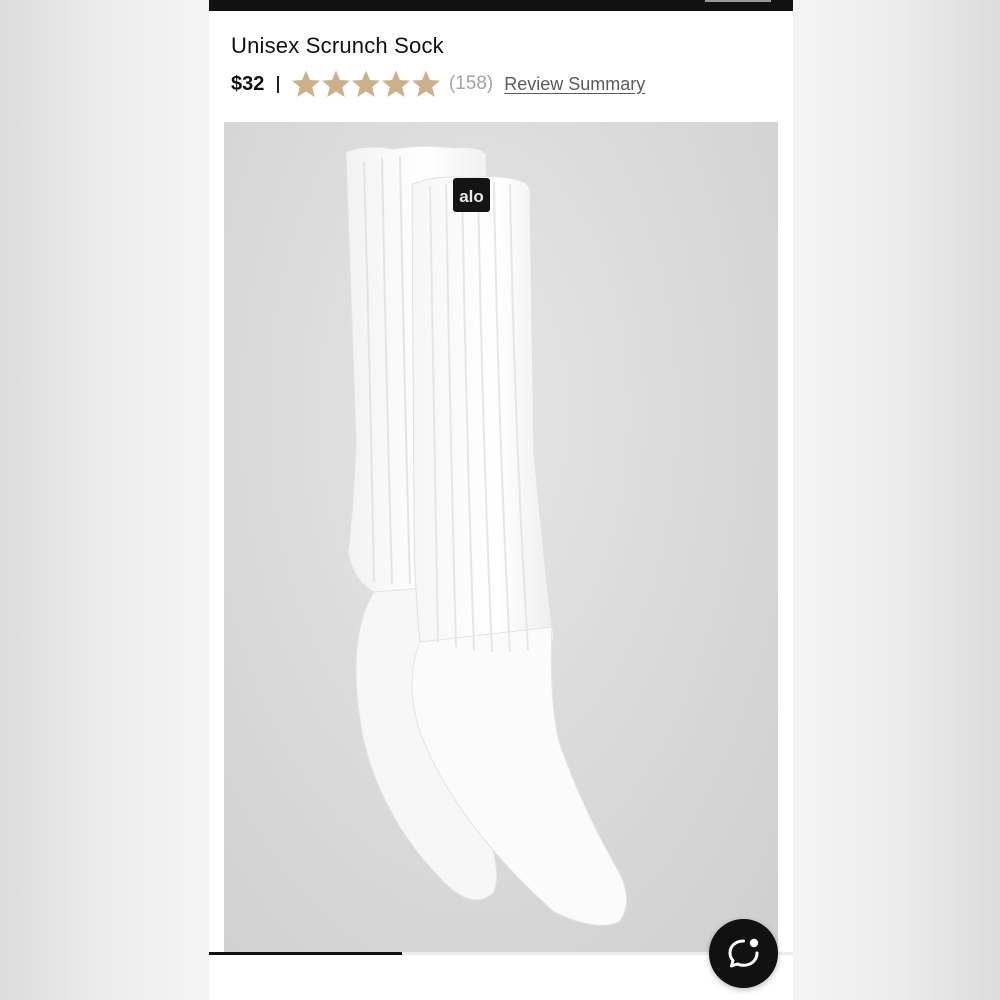 The width and height of the screenshot is (1000, 1000). What do you see at coordinates (471, 84) in the screenshot?
I see `review-count: (158)` at bounding box center [471, 84].